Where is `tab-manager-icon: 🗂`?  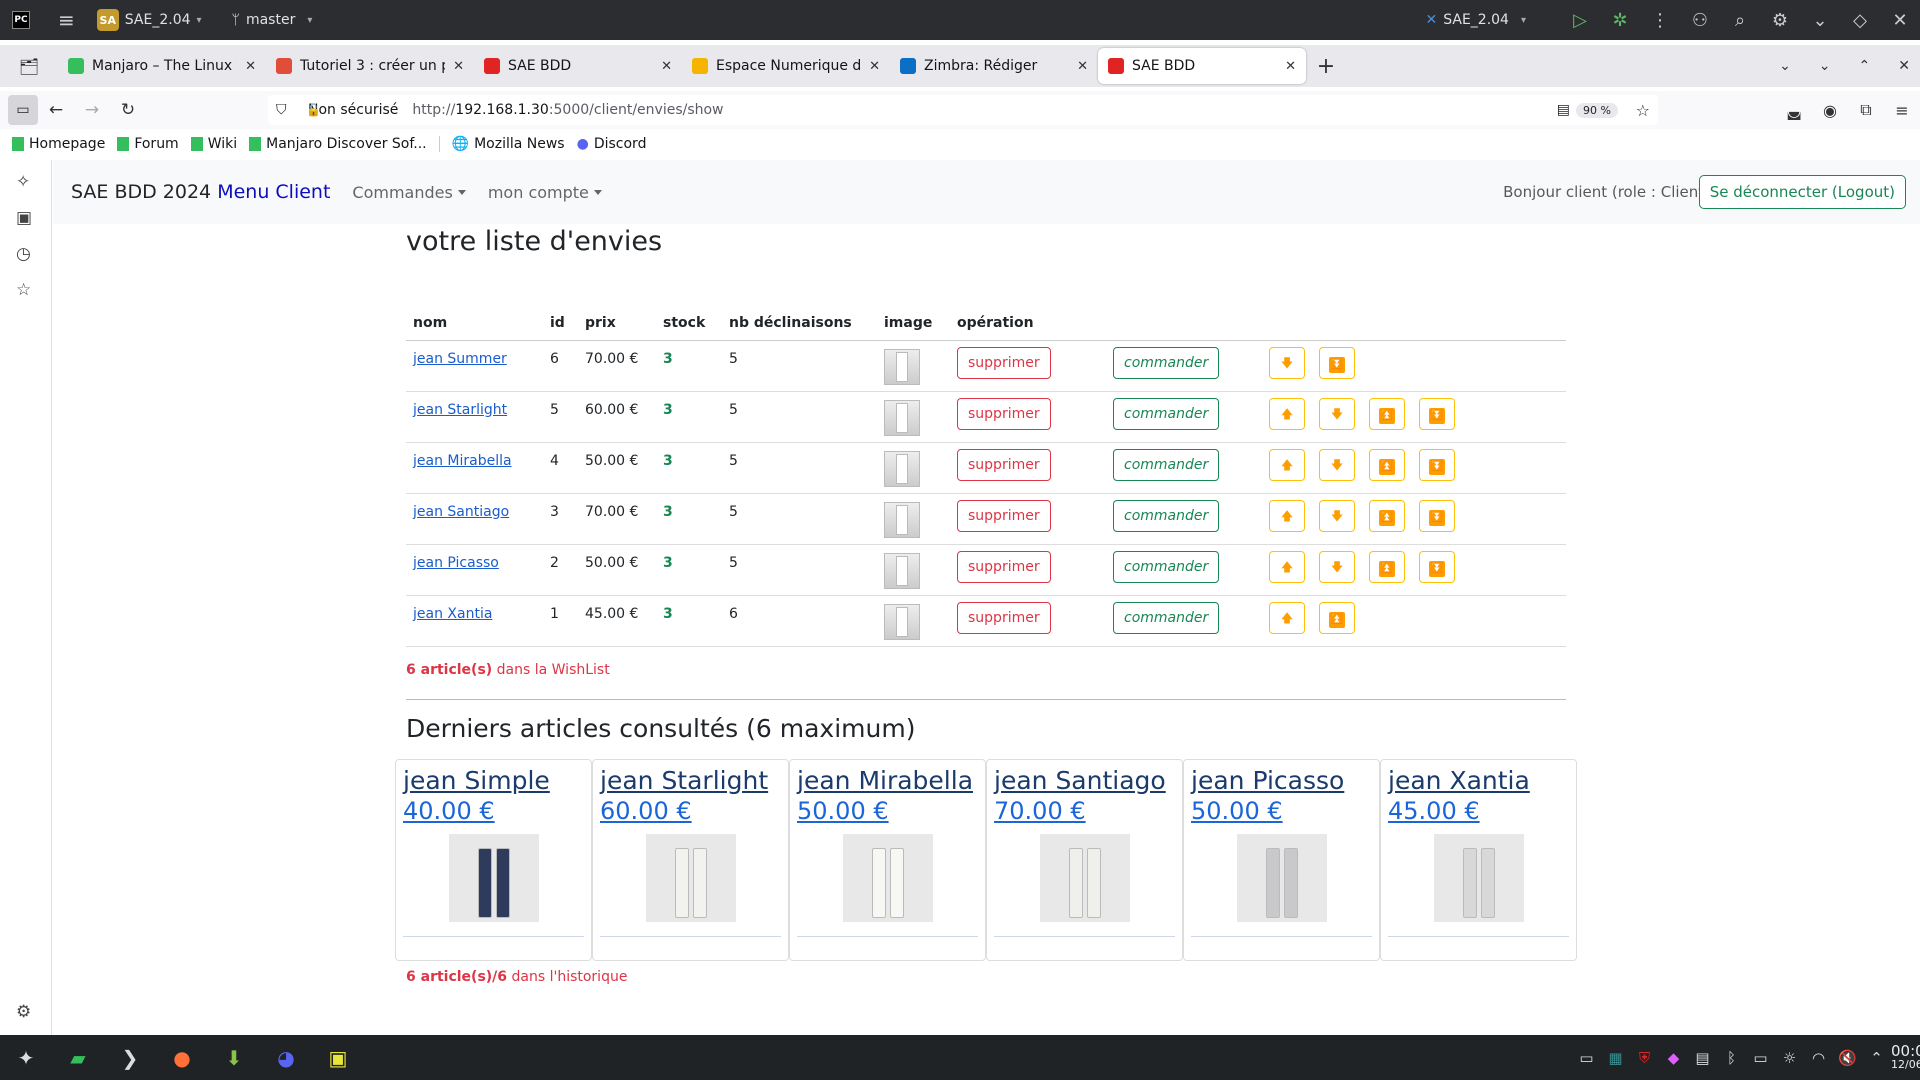 tab-manager-icon: 🗂 is located at coordinates (29, 66).